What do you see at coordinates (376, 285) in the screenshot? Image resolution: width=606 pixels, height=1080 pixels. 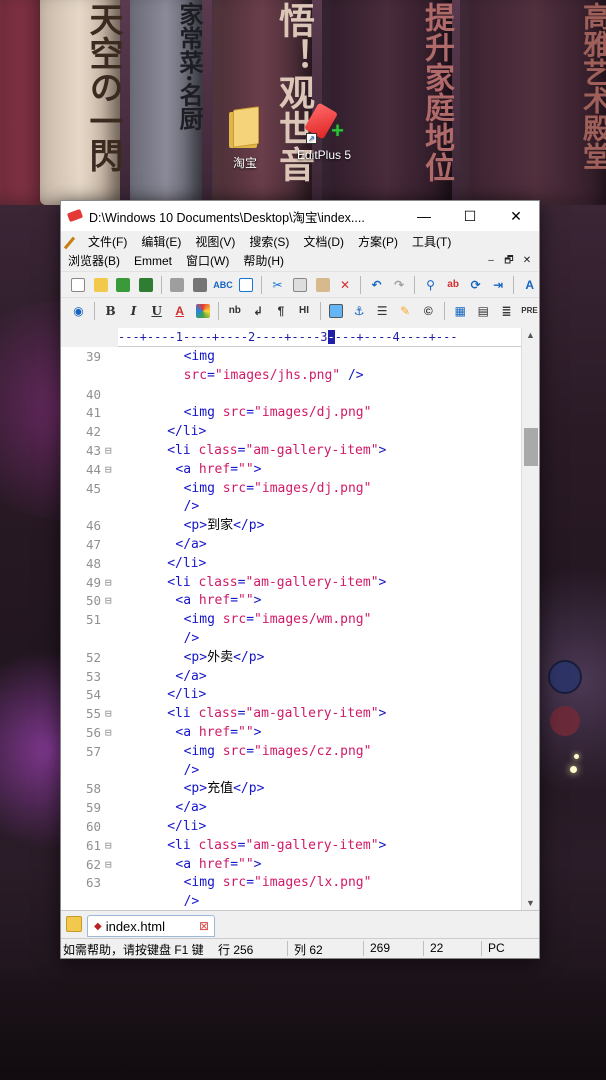 I see `undo-icon: ↶` at bounding box center [376, 285].